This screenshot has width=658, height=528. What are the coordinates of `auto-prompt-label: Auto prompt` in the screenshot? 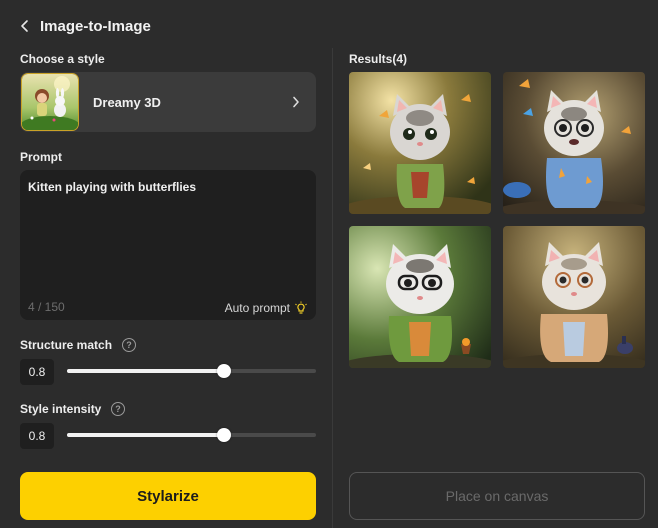 It's located at (257, 308).